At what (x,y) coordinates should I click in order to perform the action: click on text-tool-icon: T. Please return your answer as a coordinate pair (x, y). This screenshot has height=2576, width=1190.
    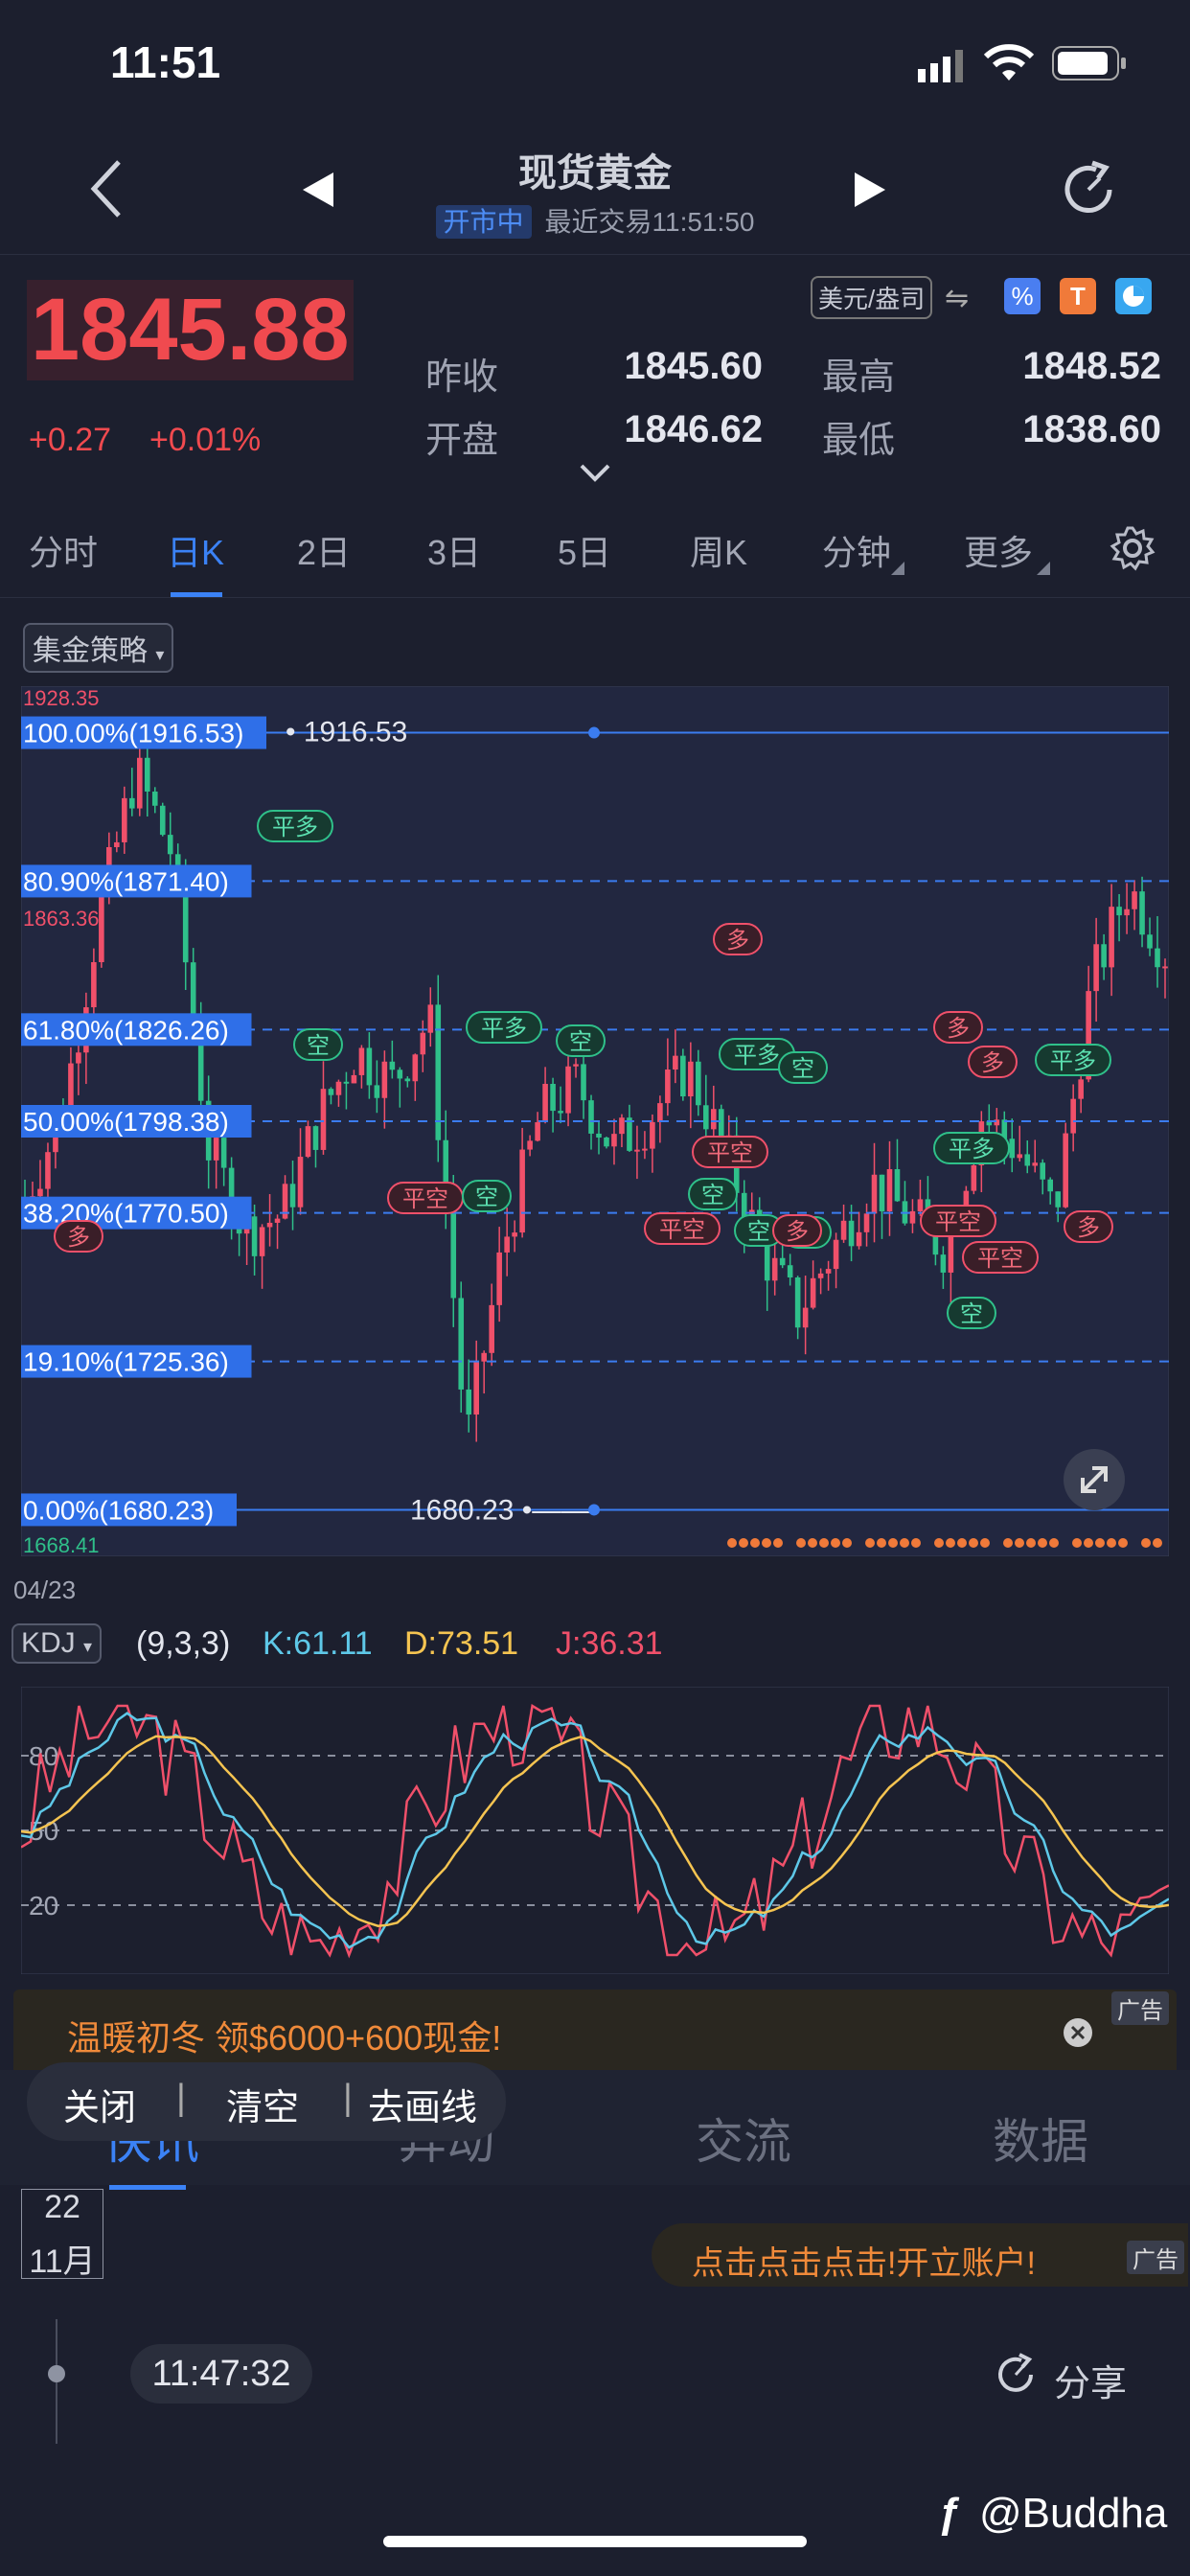
    Looking at the image, I should click on (1078, 296).